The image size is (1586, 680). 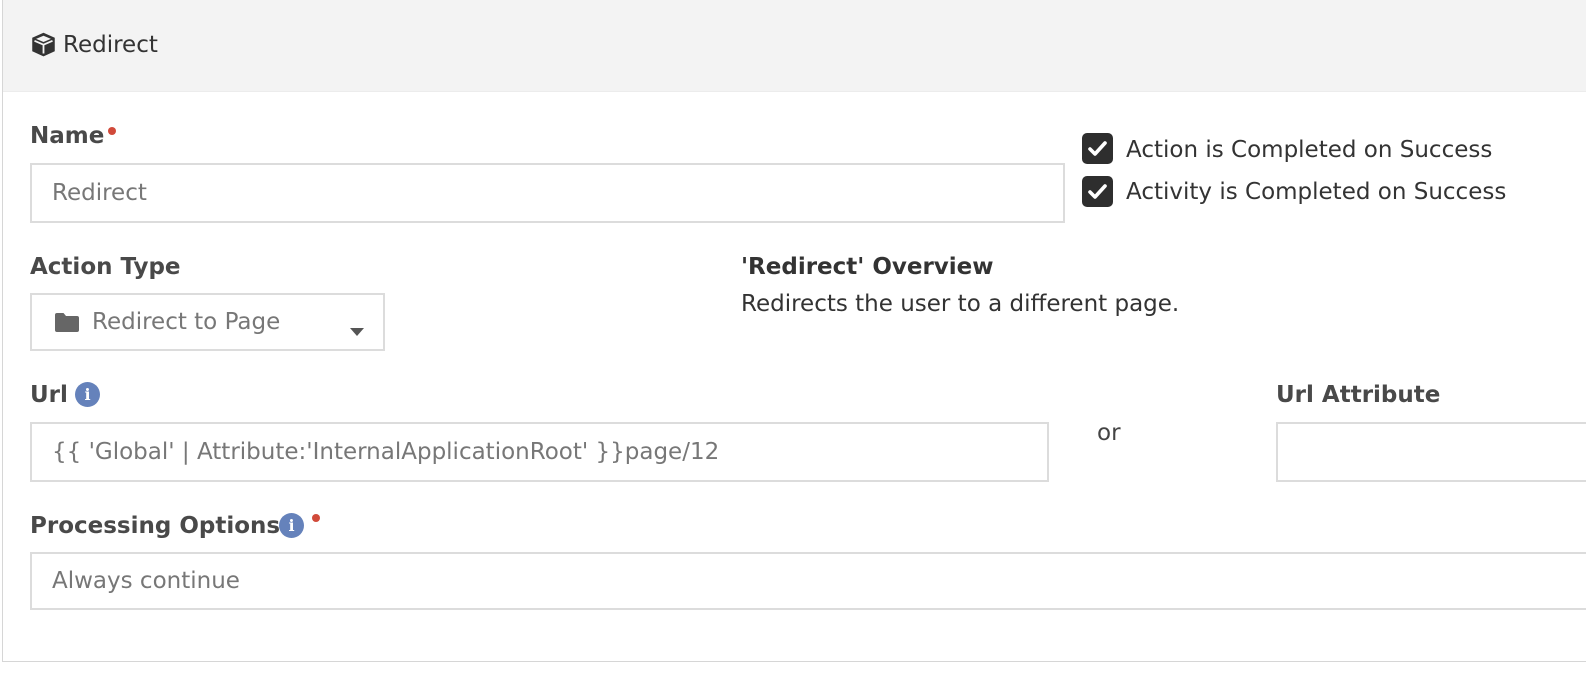 What do you see at coordinates (67, 136) in the screenshot?
I see `name-label: Name` at bounding box center [67, 136].